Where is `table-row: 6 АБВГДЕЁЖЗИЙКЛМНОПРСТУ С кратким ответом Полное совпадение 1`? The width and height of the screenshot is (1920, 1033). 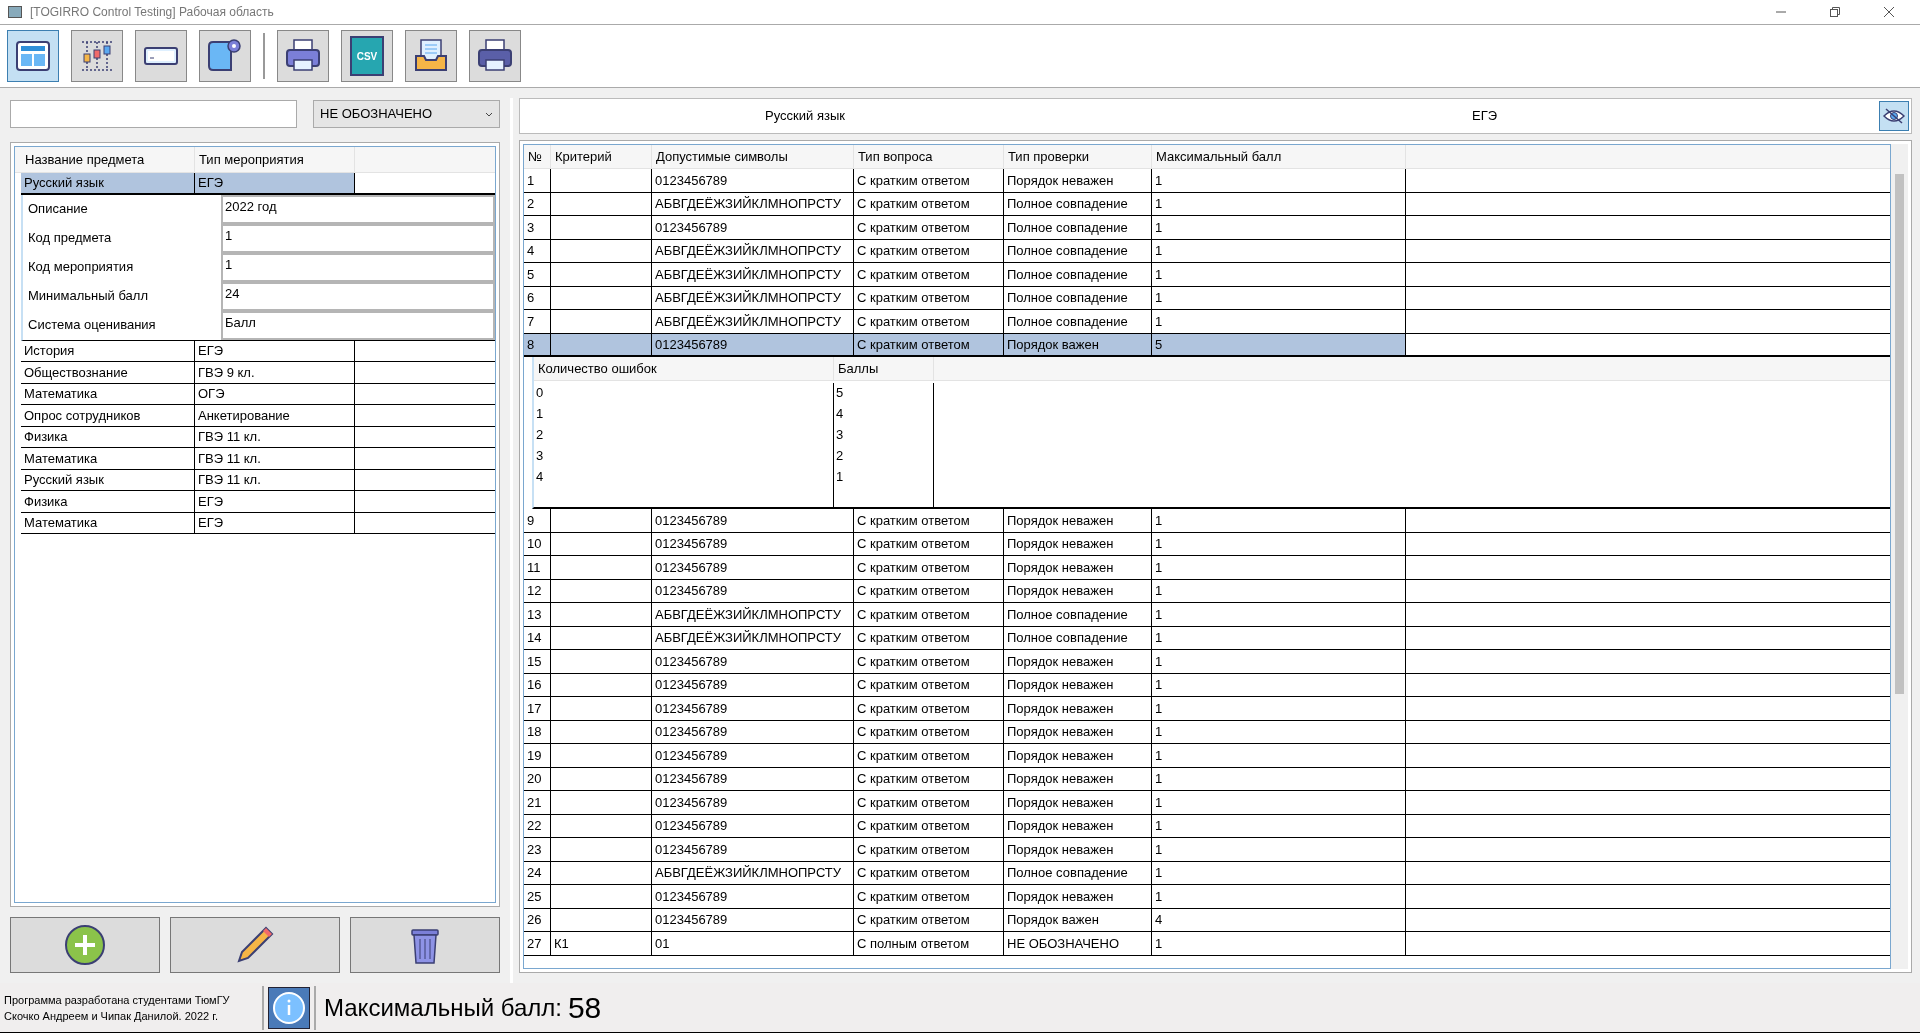
table-row: 6 АБВГДЕЁЖЗИЙКЛМНОПРСТУ С кратким ответом Полное совпадение 1 is located at coordinates (1207, 298).